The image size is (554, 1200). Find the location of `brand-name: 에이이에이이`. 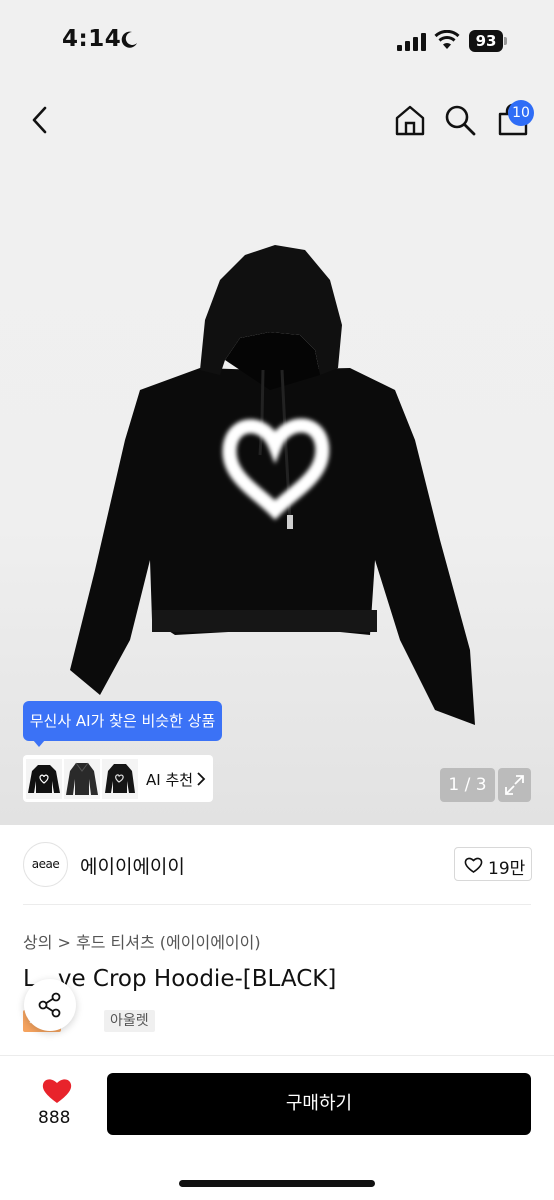

brand-name: 에이이에이이 is located at coordinates (132, 865).